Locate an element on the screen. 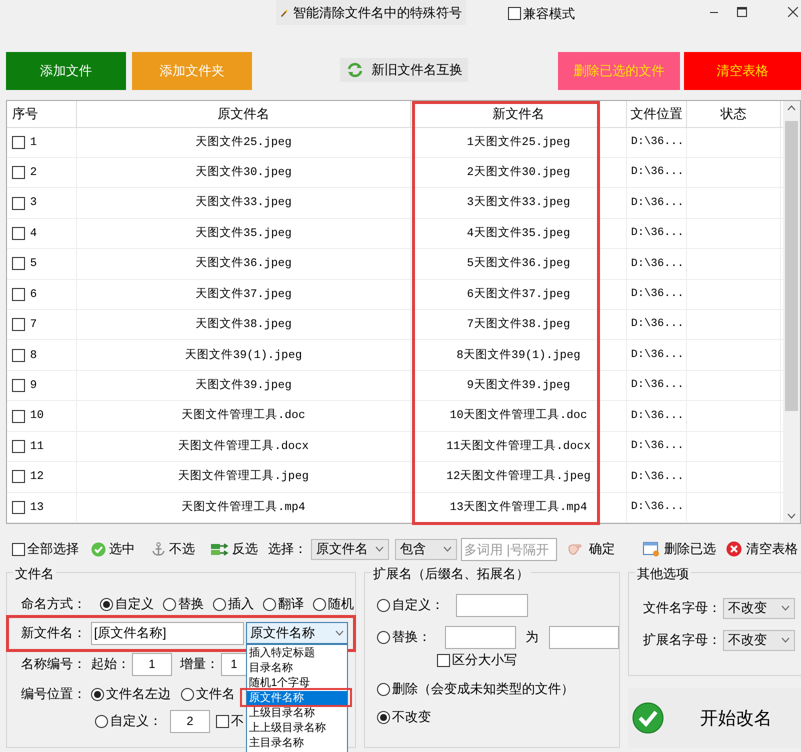 This screenshot has height=752, width=801. delete-selected-button: 删除已选 is located at coordinates (679, 549).